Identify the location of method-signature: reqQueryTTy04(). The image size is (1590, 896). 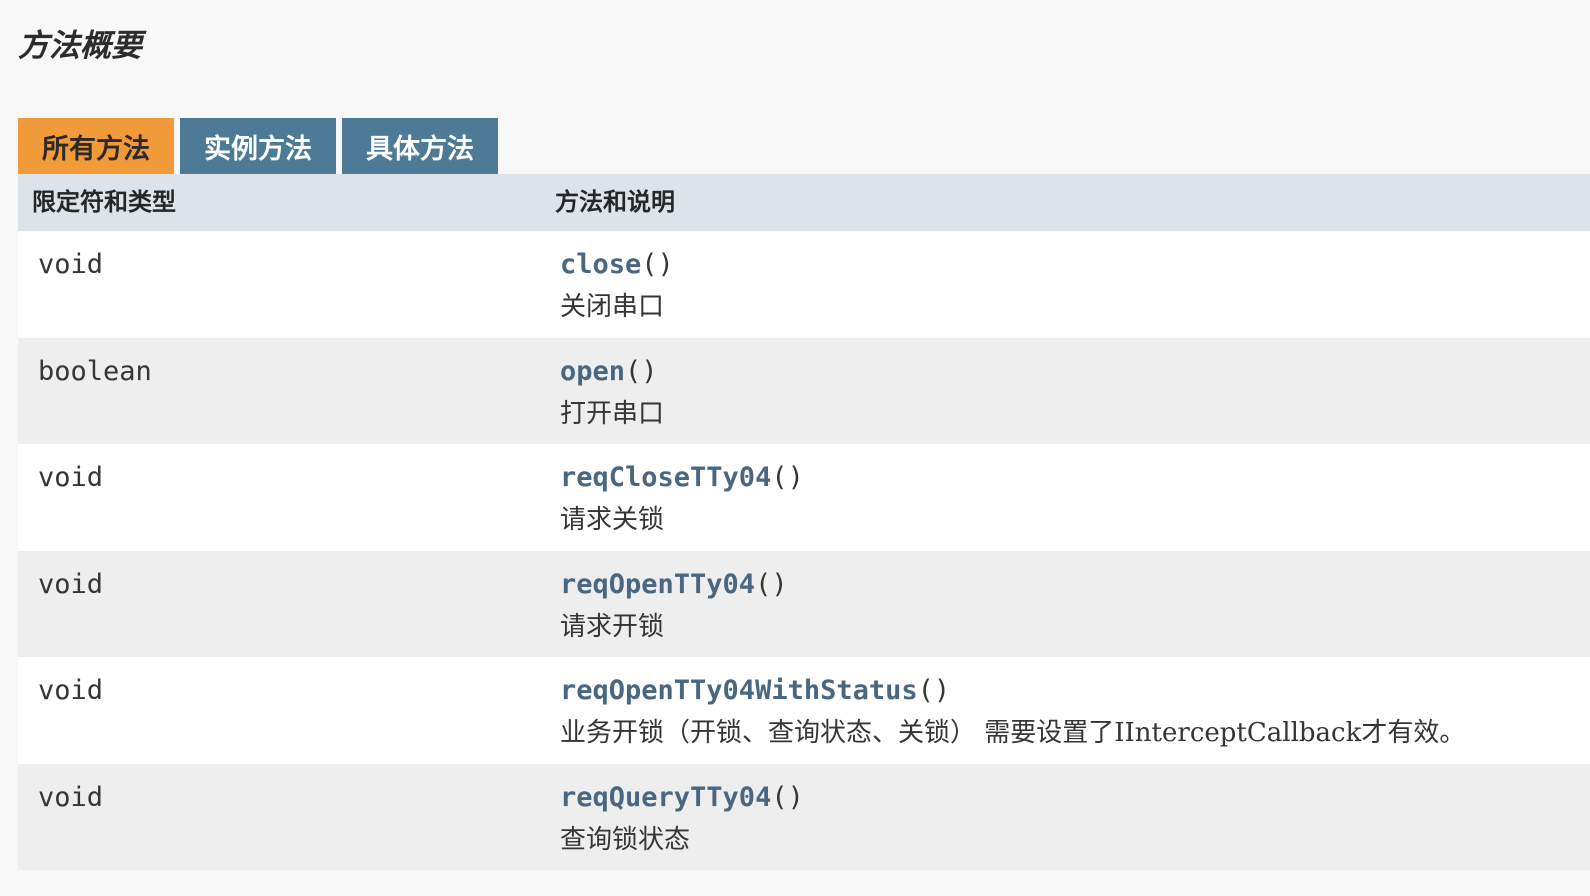
(682, 798).